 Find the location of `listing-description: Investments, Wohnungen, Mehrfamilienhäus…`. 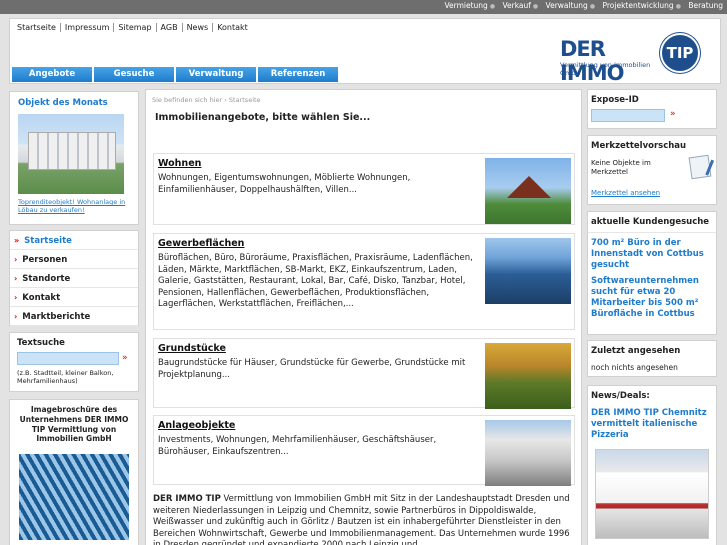

listing-description: Investments, Wohnungen, Mehrfamilienhäus… is located at coordinates (297, 446).